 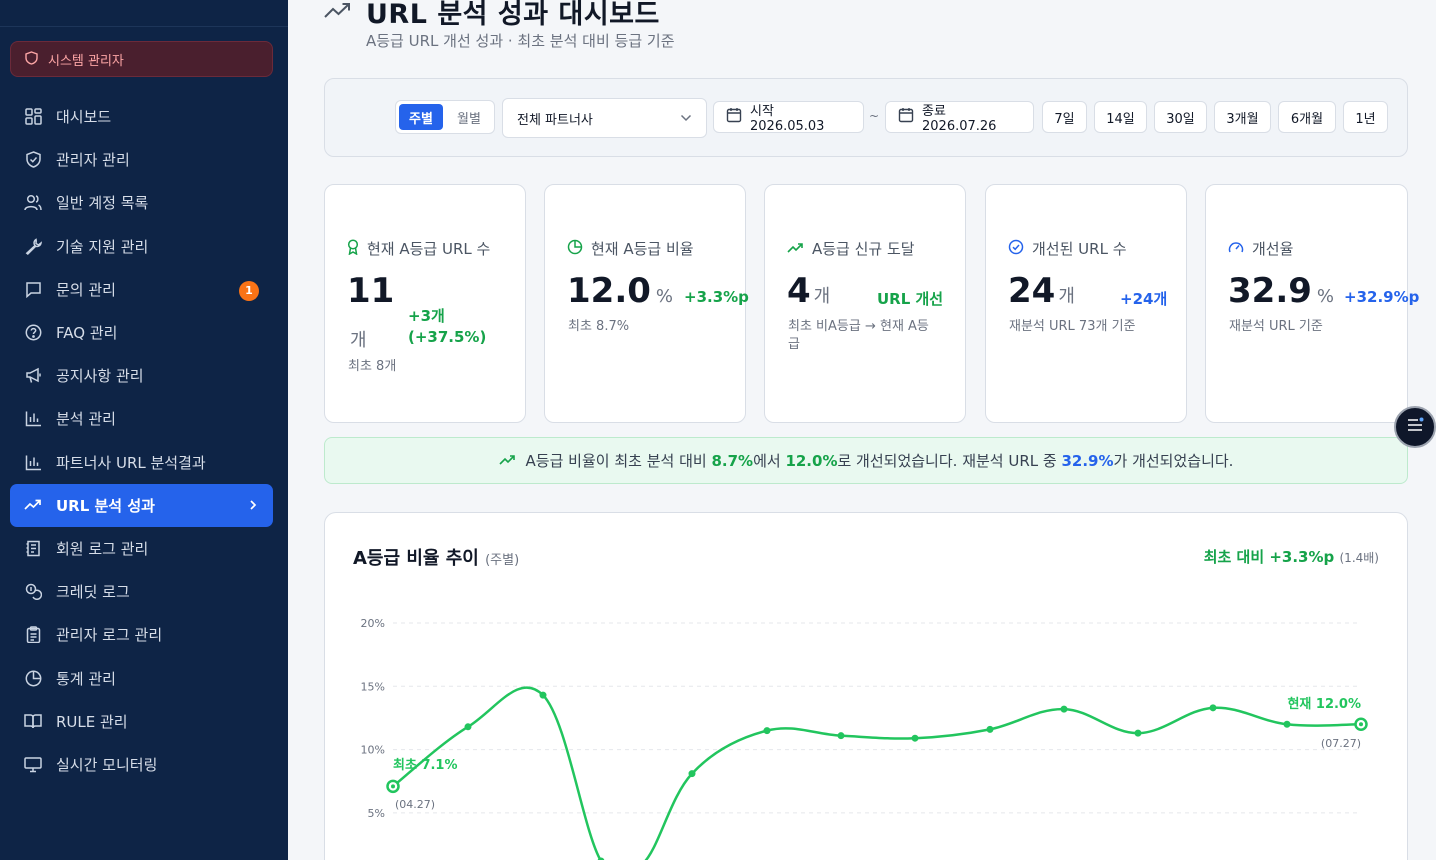 What do you see at coordinates (799, 291) in the screenshot?
I see `kpi-value: 4` at bounding box center [799, 291].